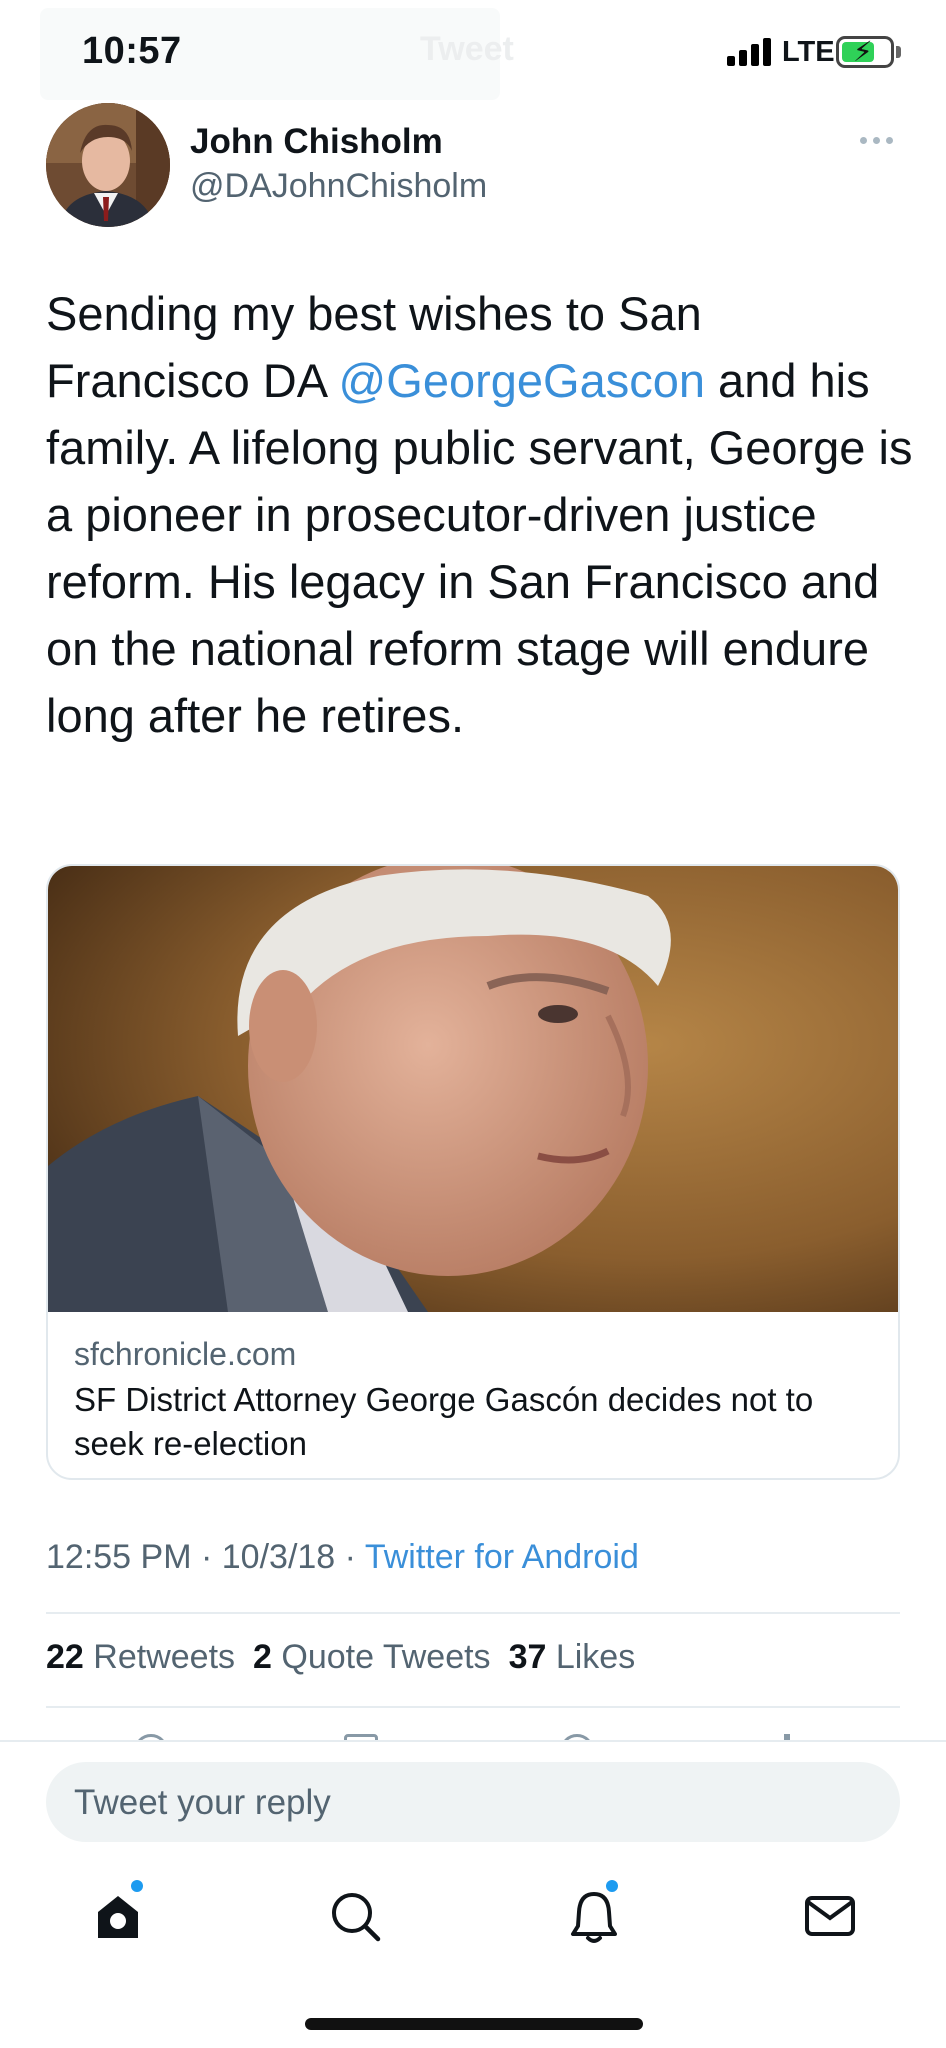  I want to click on tweet-source-link: Twitter for Android, so click(502, 1557).